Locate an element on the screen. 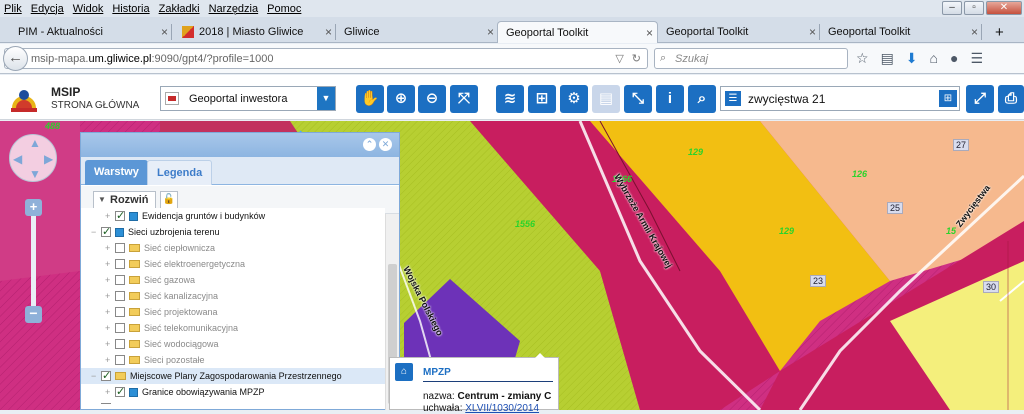  collapse-icon: ⌃ is located at coordinates (369, 144).